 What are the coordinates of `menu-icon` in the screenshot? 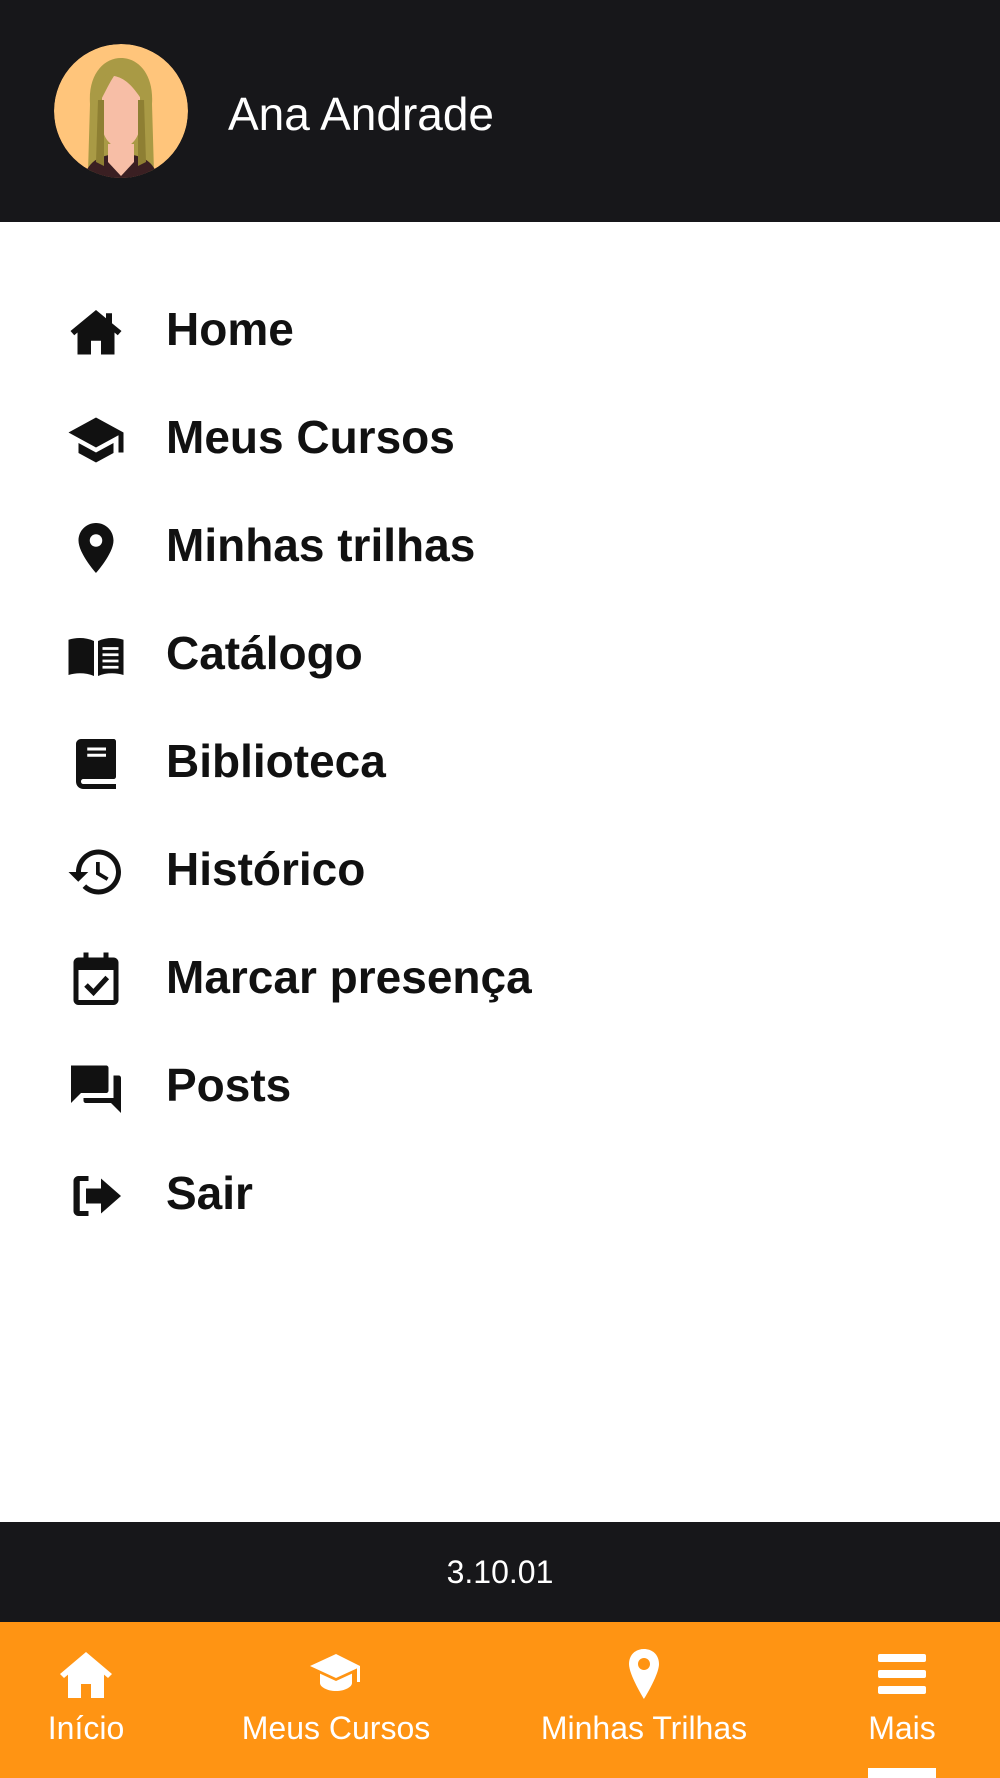 It's located at (902, 1674).